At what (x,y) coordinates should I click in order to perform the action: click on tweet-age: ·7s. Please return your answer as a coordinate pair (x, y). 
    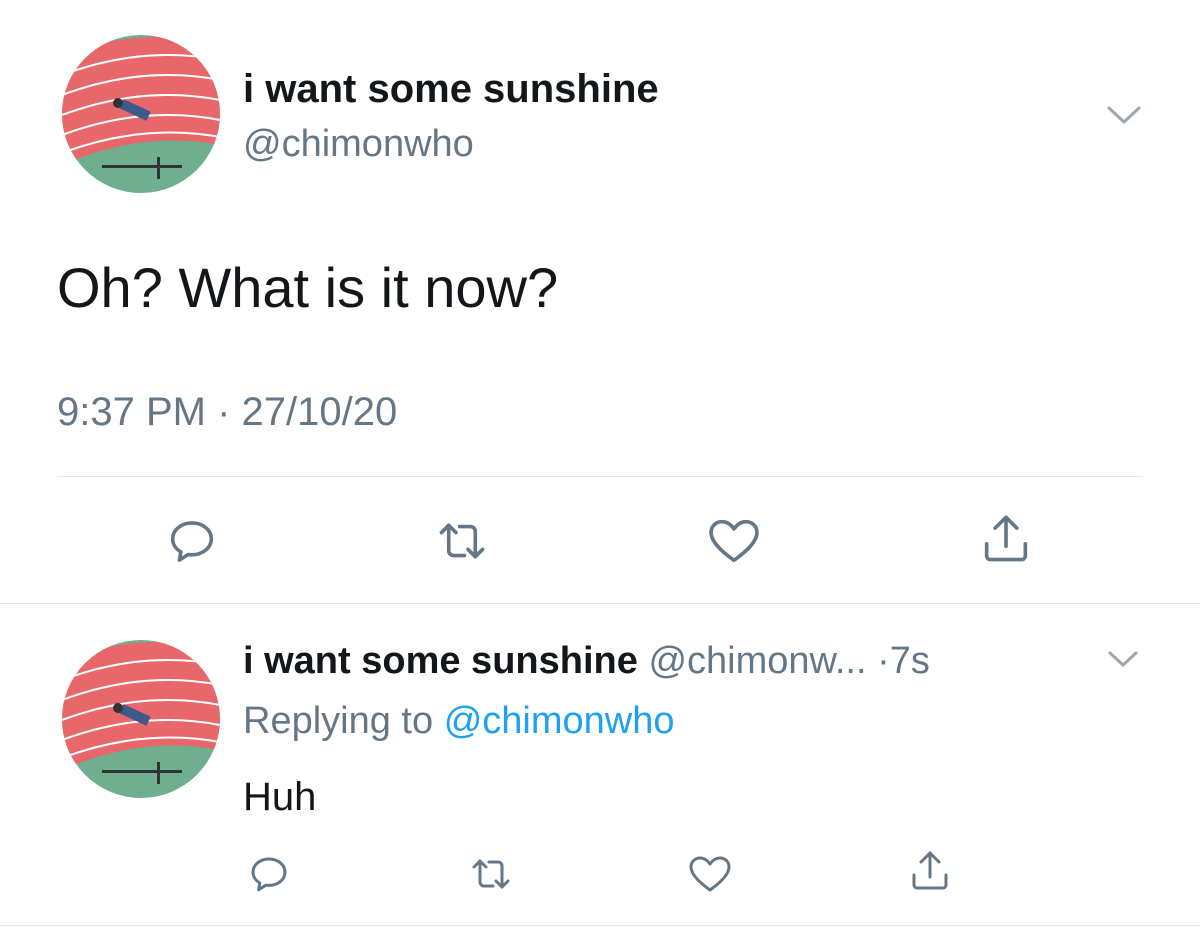
    Looking at the image, I should click on (903, 661).